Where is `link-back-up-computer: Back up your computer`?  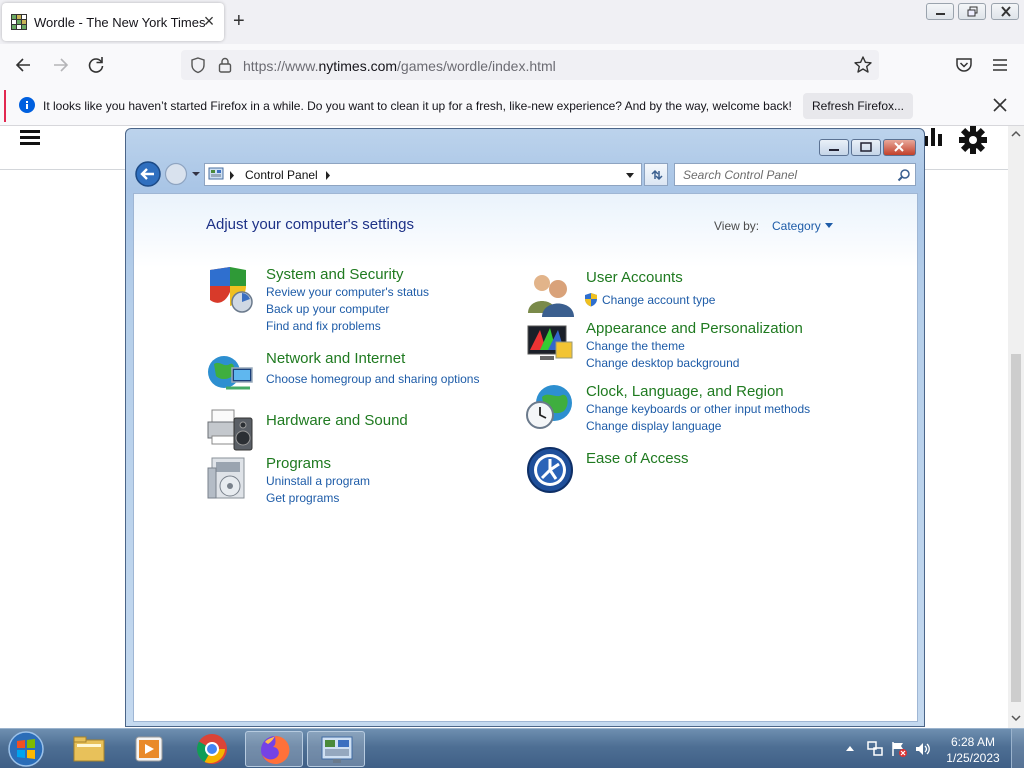 link-back-up-computer: Back up your computer is located at coordinates (327, 309).